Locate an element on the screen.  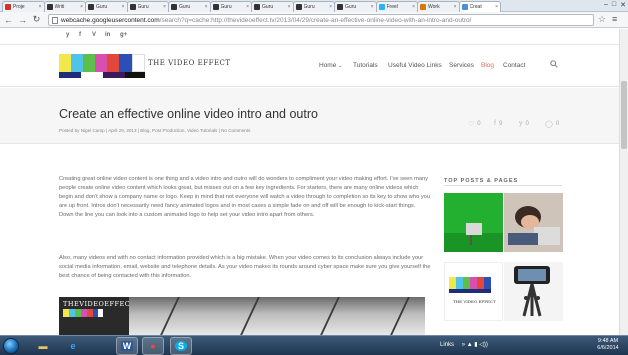
browser-tab: Creat × is located at coordinates (479, 6).